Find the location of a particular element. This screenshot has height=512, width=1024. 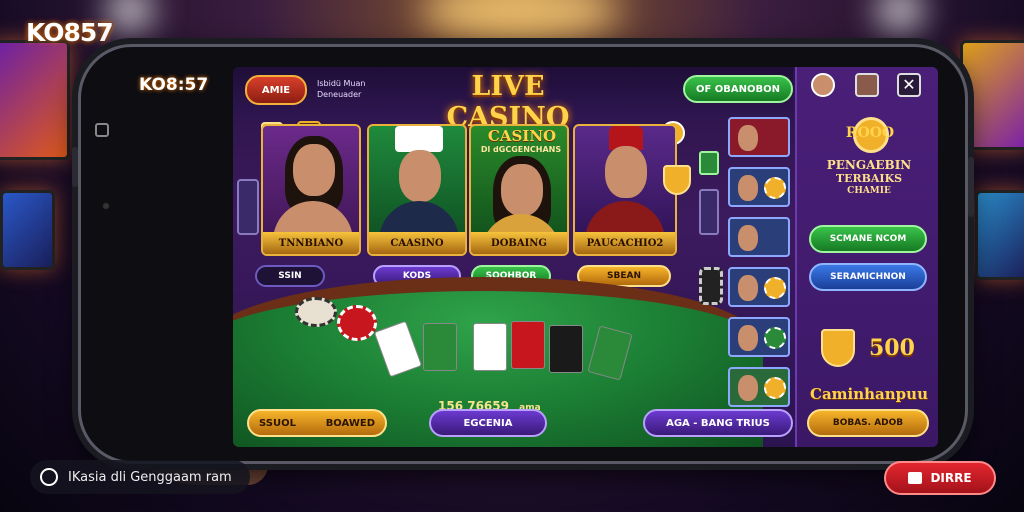

chip-button-ssin: SSIN is located at coordinates (290, 276).